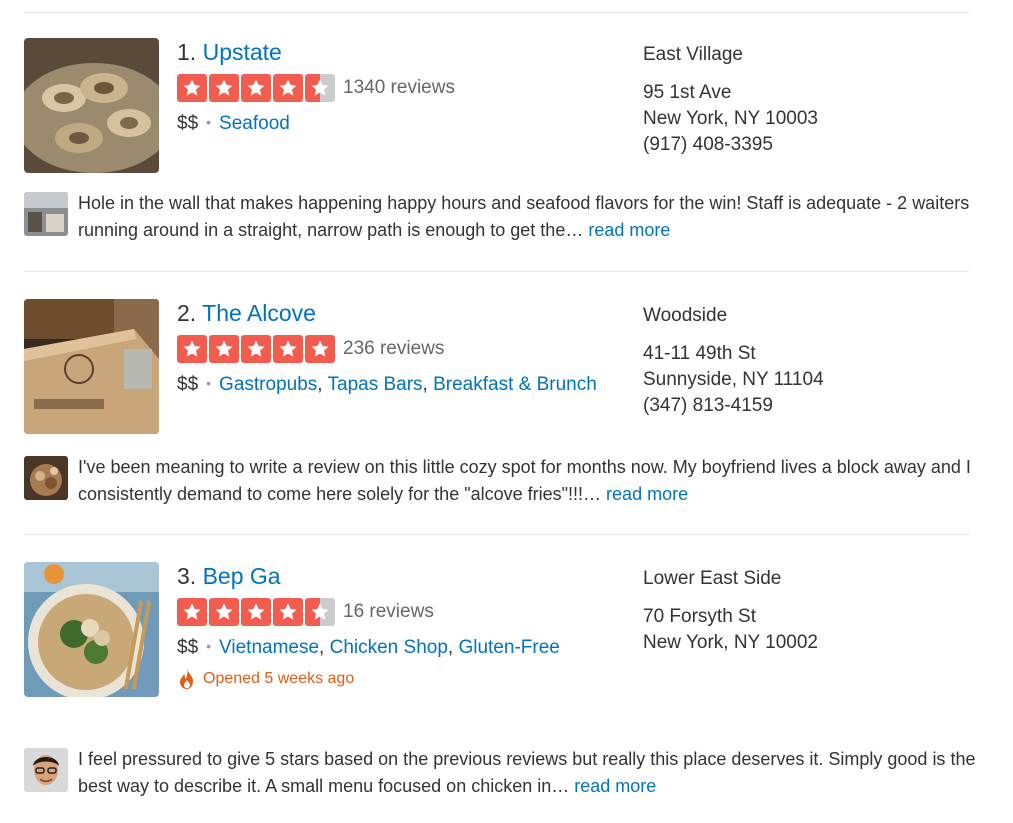 The height and width of the screenshot is (823, 1013). What do you see at coordinates (399, 88) in the screenshot?
I see `review-count: 1340 reviews` at bounding box center [399, 88].